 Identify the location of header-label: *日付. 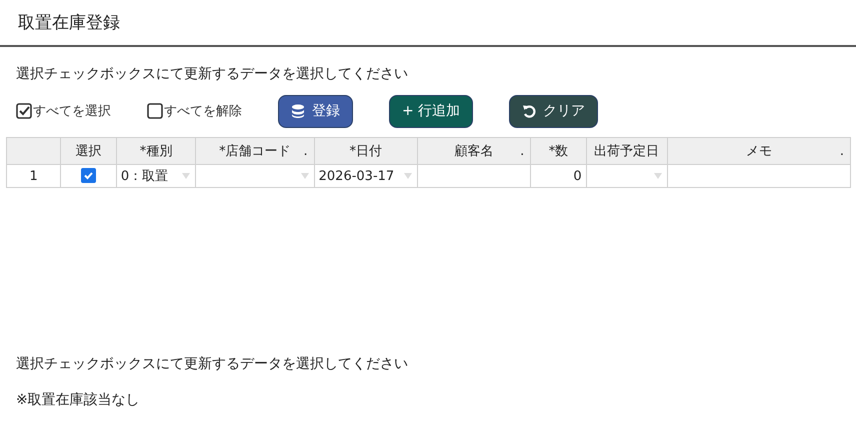
(366, 151).